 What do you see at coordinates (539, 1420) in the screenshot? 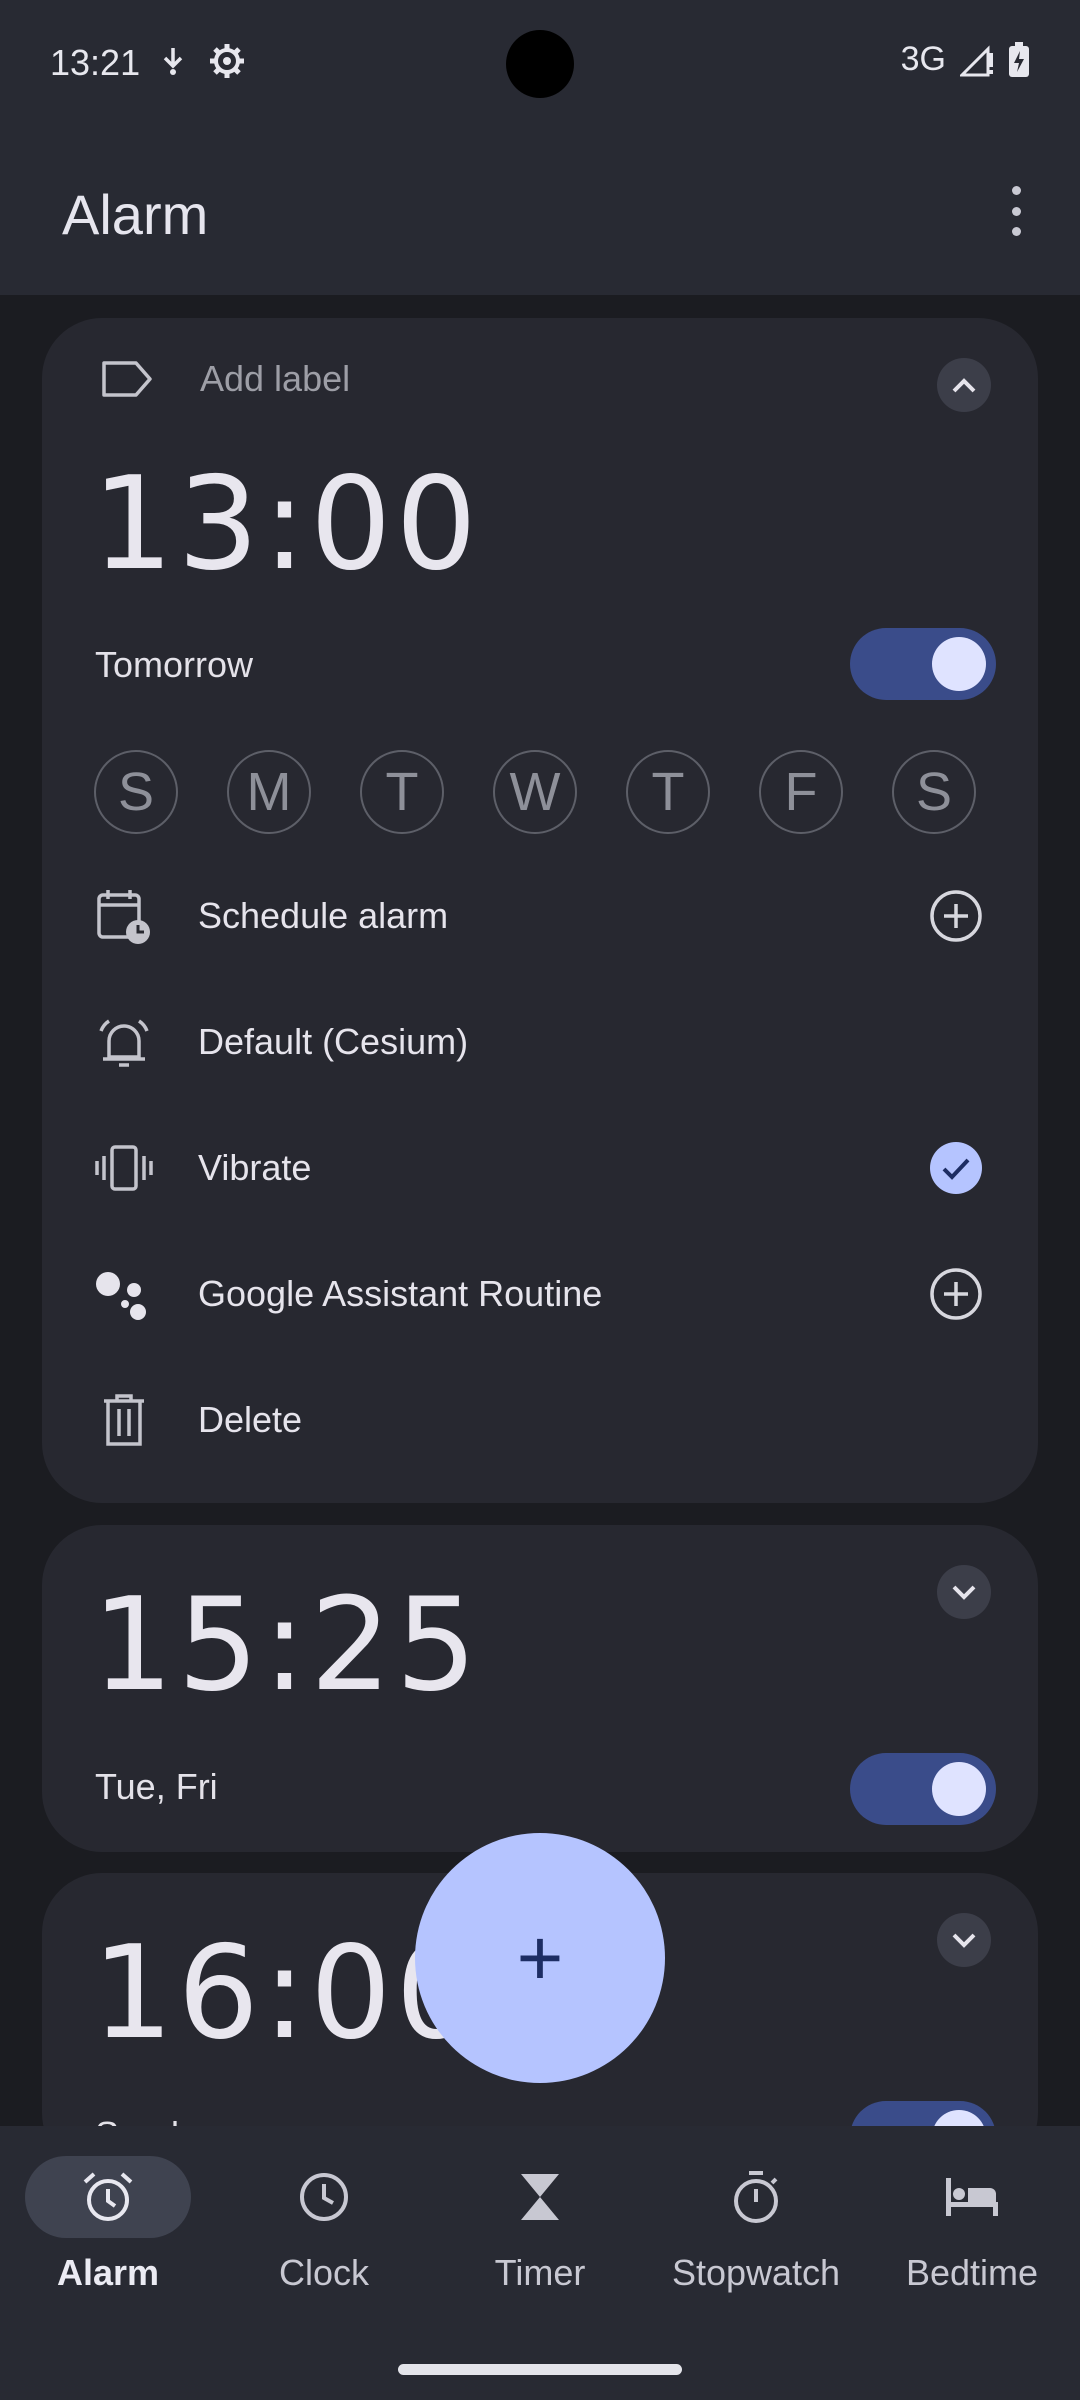
I see `delete-row: Delete` at bounding box center [539, 1420].